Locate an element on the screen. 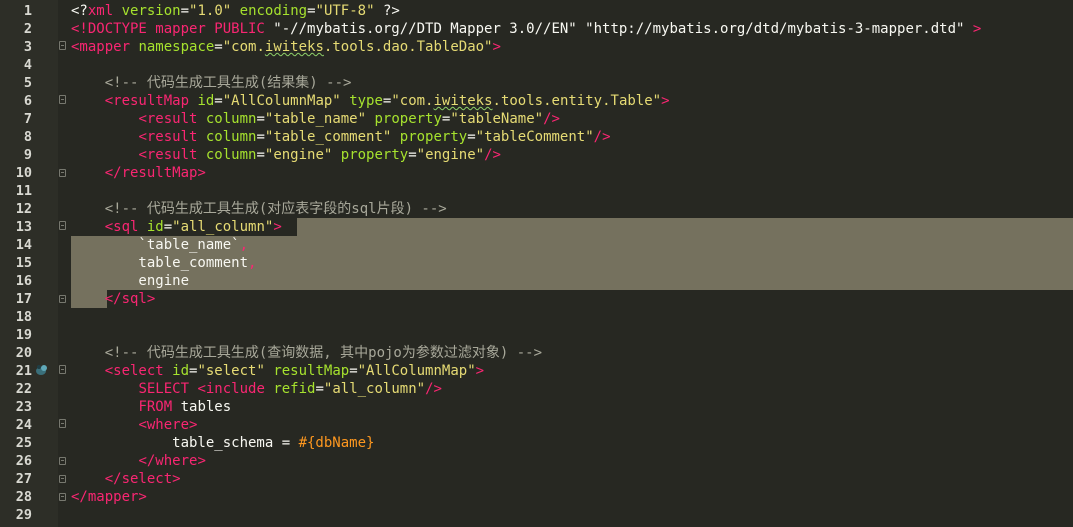 This screenshot has height=527, width=1073. line-code: <!-- 代码生成工具生成(结果集) --> is located at coordinates (211, 83).